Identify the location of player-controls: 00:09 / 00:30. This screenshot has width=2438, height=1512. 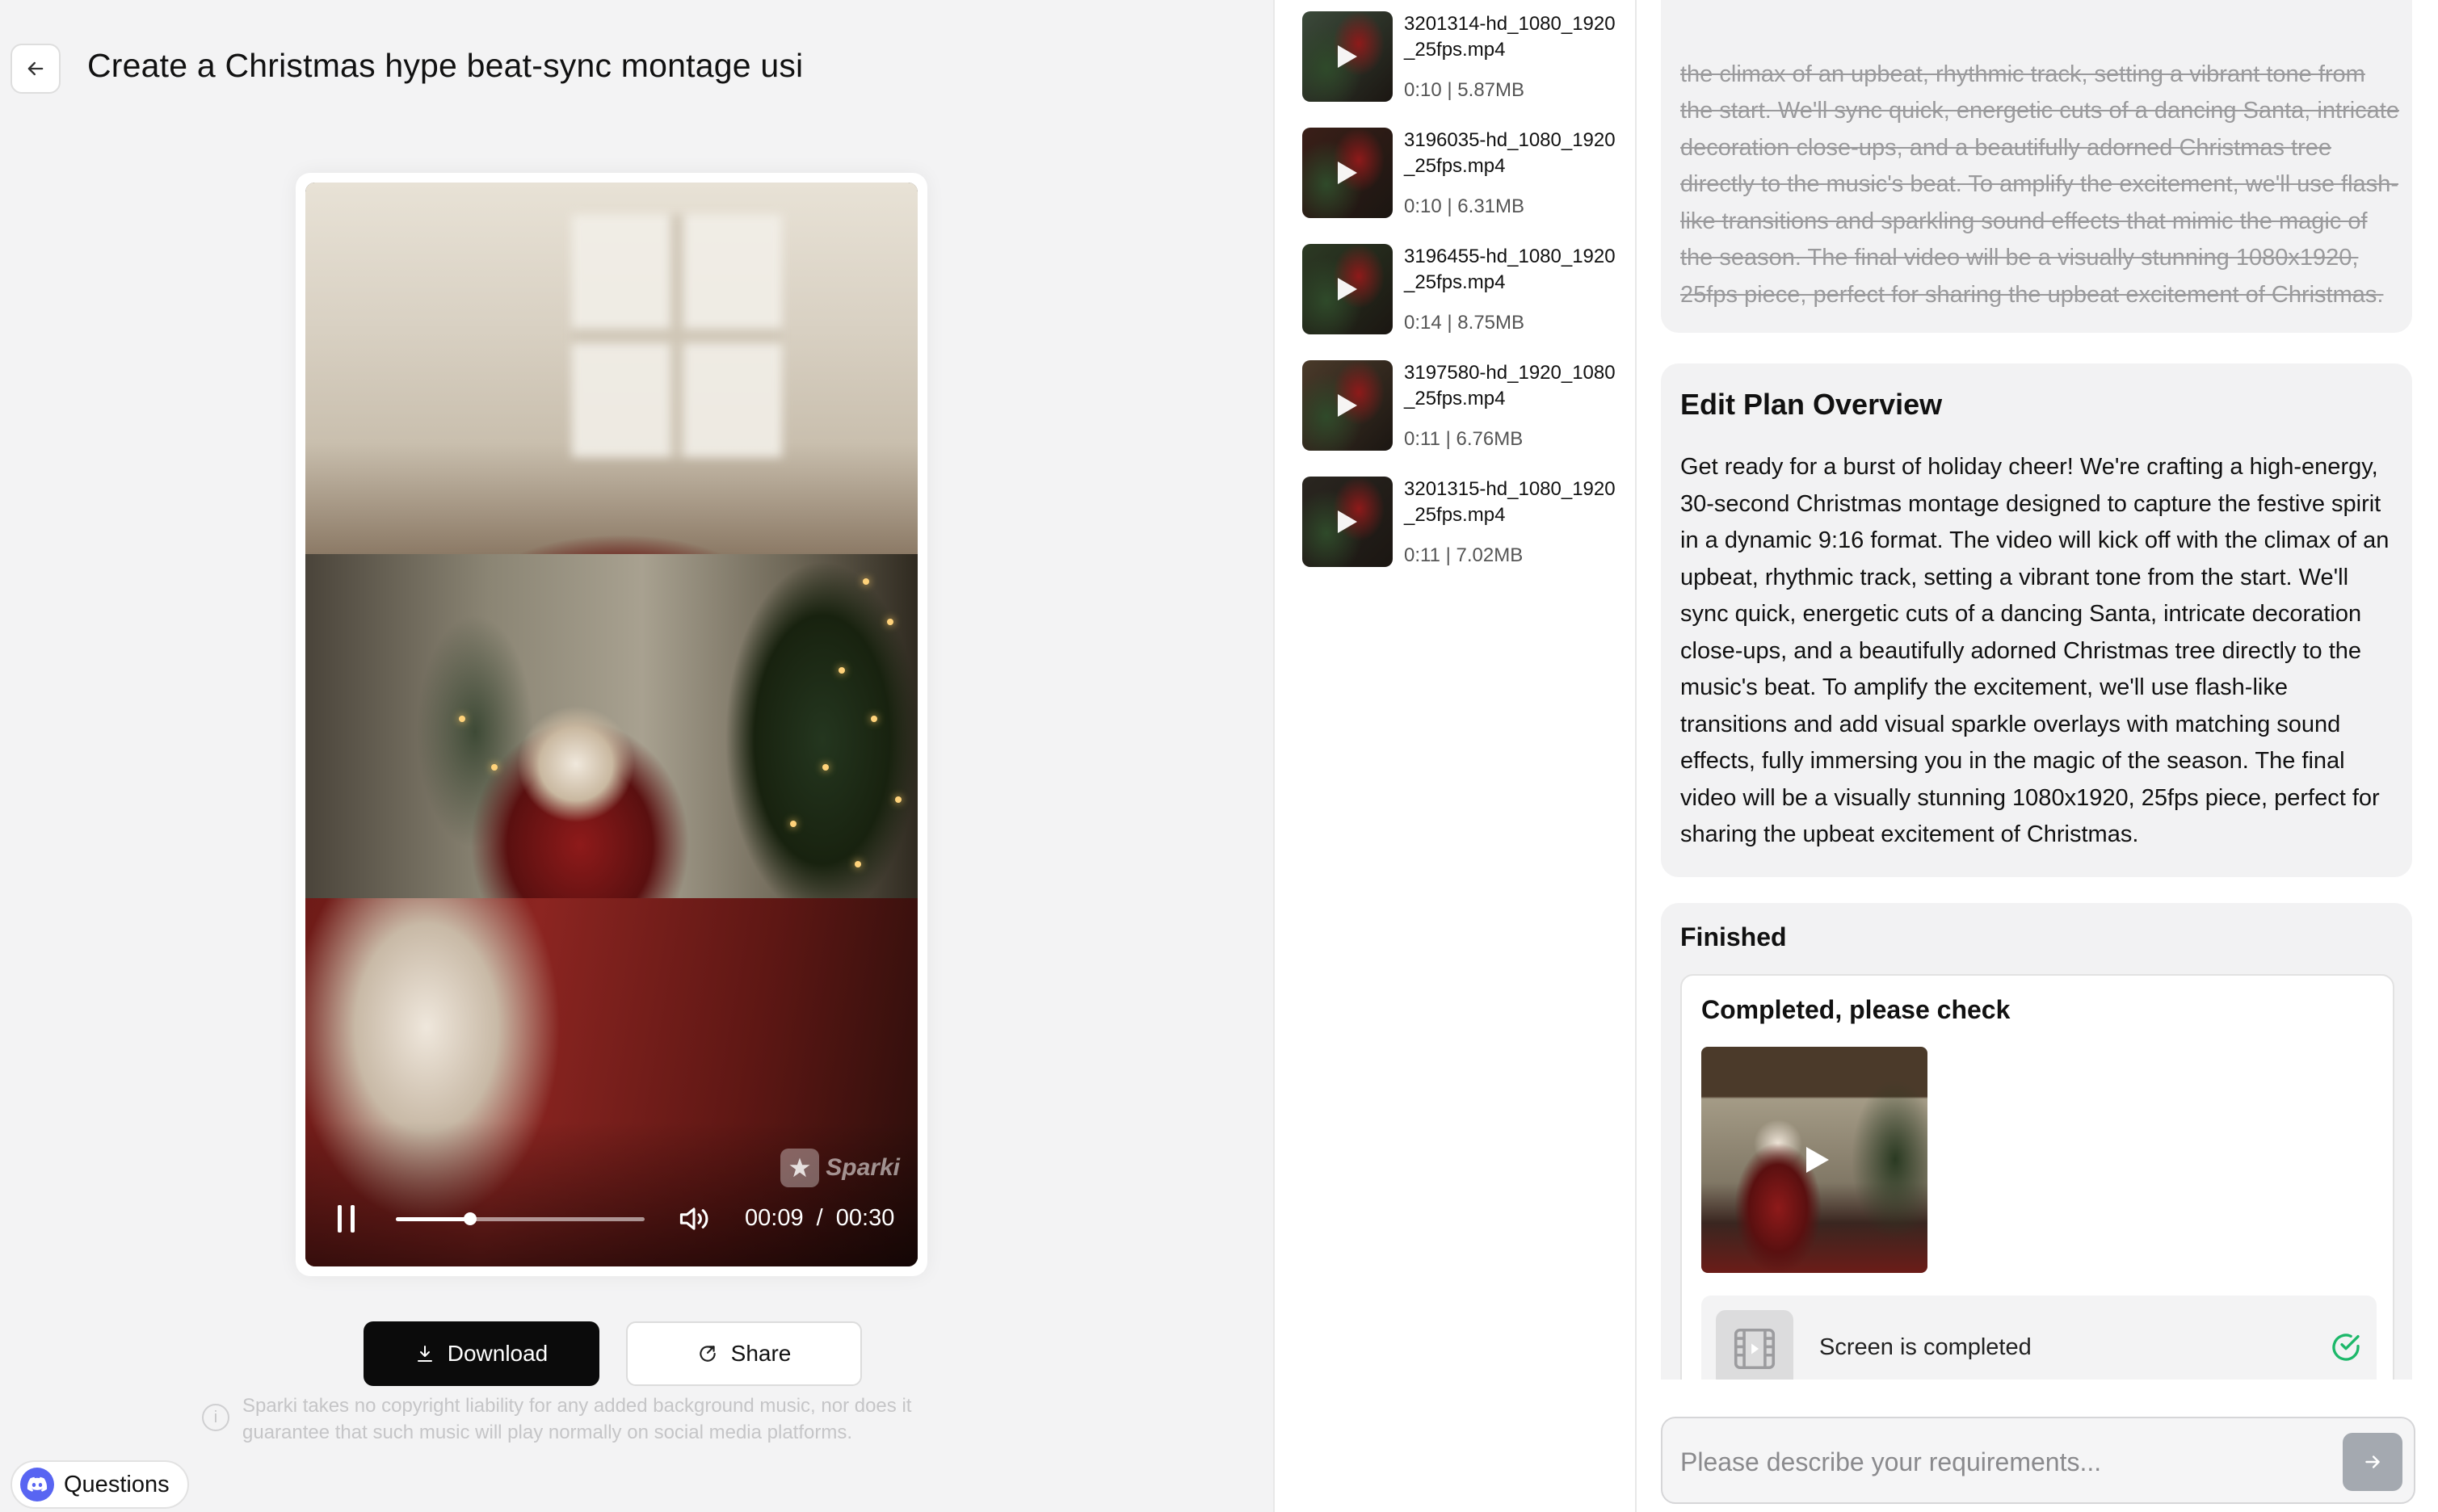
(611, 1218).